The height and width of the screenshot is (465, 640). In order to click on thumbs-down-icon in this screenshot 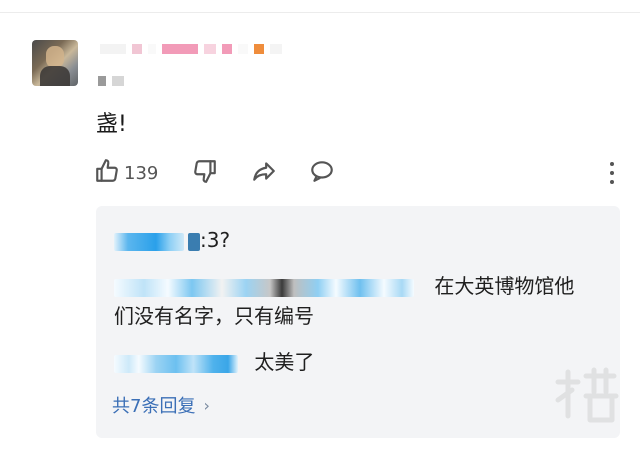, I will do `click(205, 173)`.